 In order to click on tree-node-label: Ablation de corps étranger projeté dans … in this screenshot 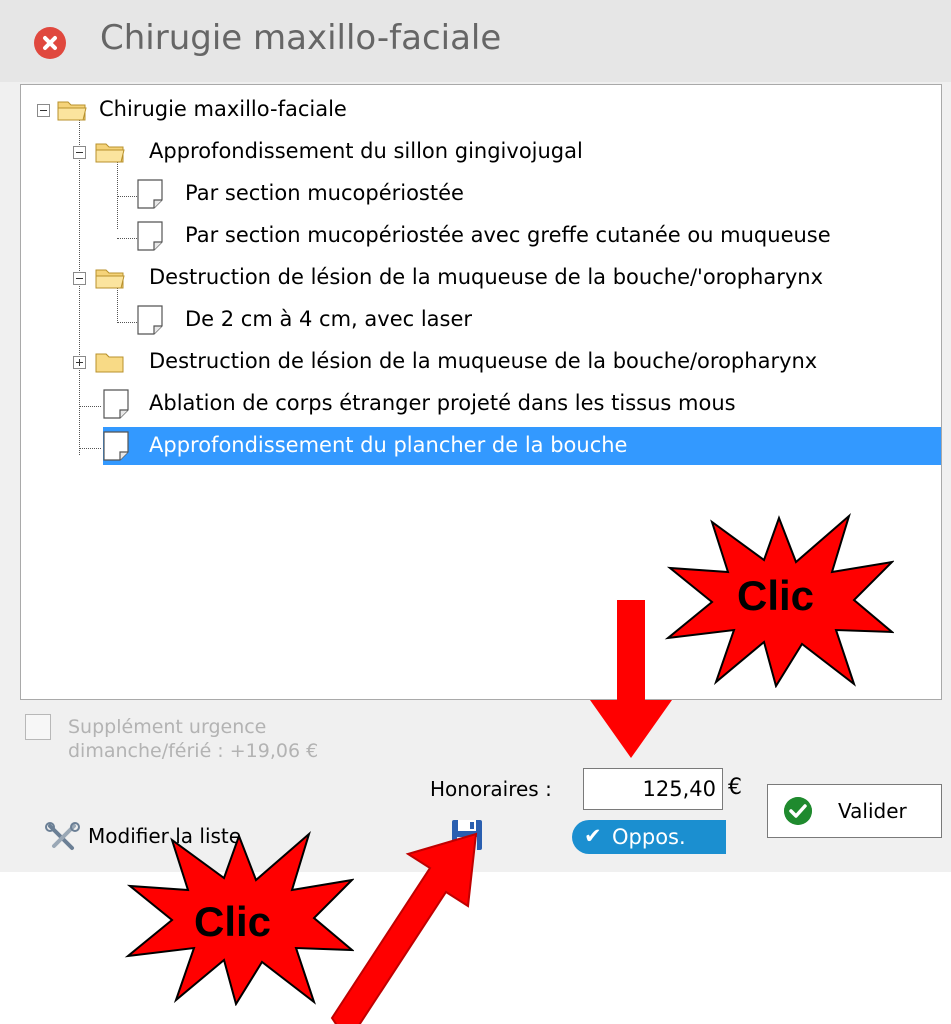, I will do `click(442, 403)`.